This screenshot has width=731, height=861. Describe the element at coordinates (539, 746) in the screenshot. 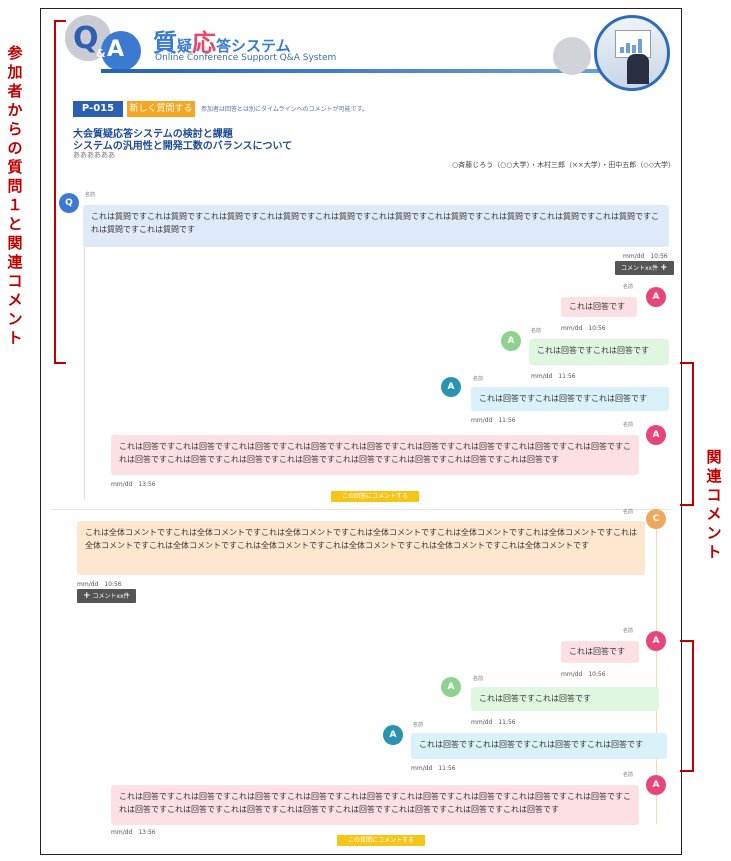

I see `reply-bubble: これは回答ですこれは回答ですこれは回答ですこれは回答です` at that location.